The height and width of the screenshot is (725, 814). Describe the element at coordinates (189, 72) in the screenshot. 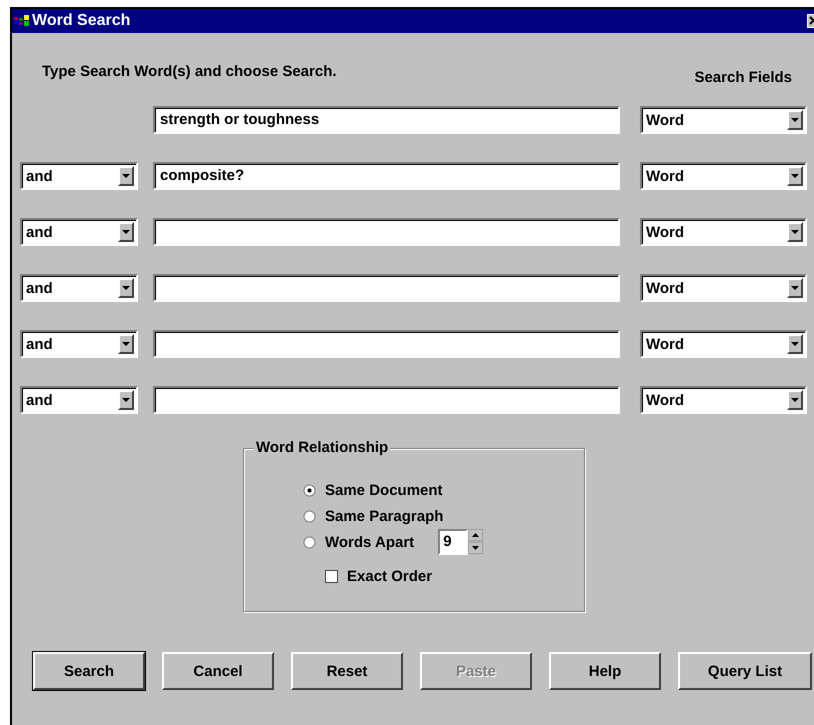

I see `instructions: Type Search Word(s) and choose Search.` at that location.